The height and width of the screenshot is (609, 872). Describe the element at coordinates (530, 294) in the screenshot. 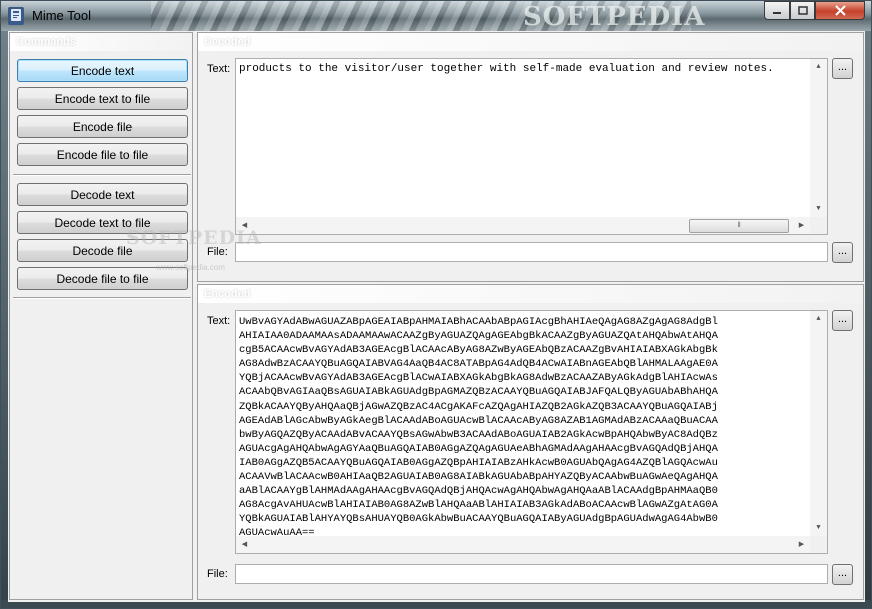

I see `encoded-header: Encoded` at that location.